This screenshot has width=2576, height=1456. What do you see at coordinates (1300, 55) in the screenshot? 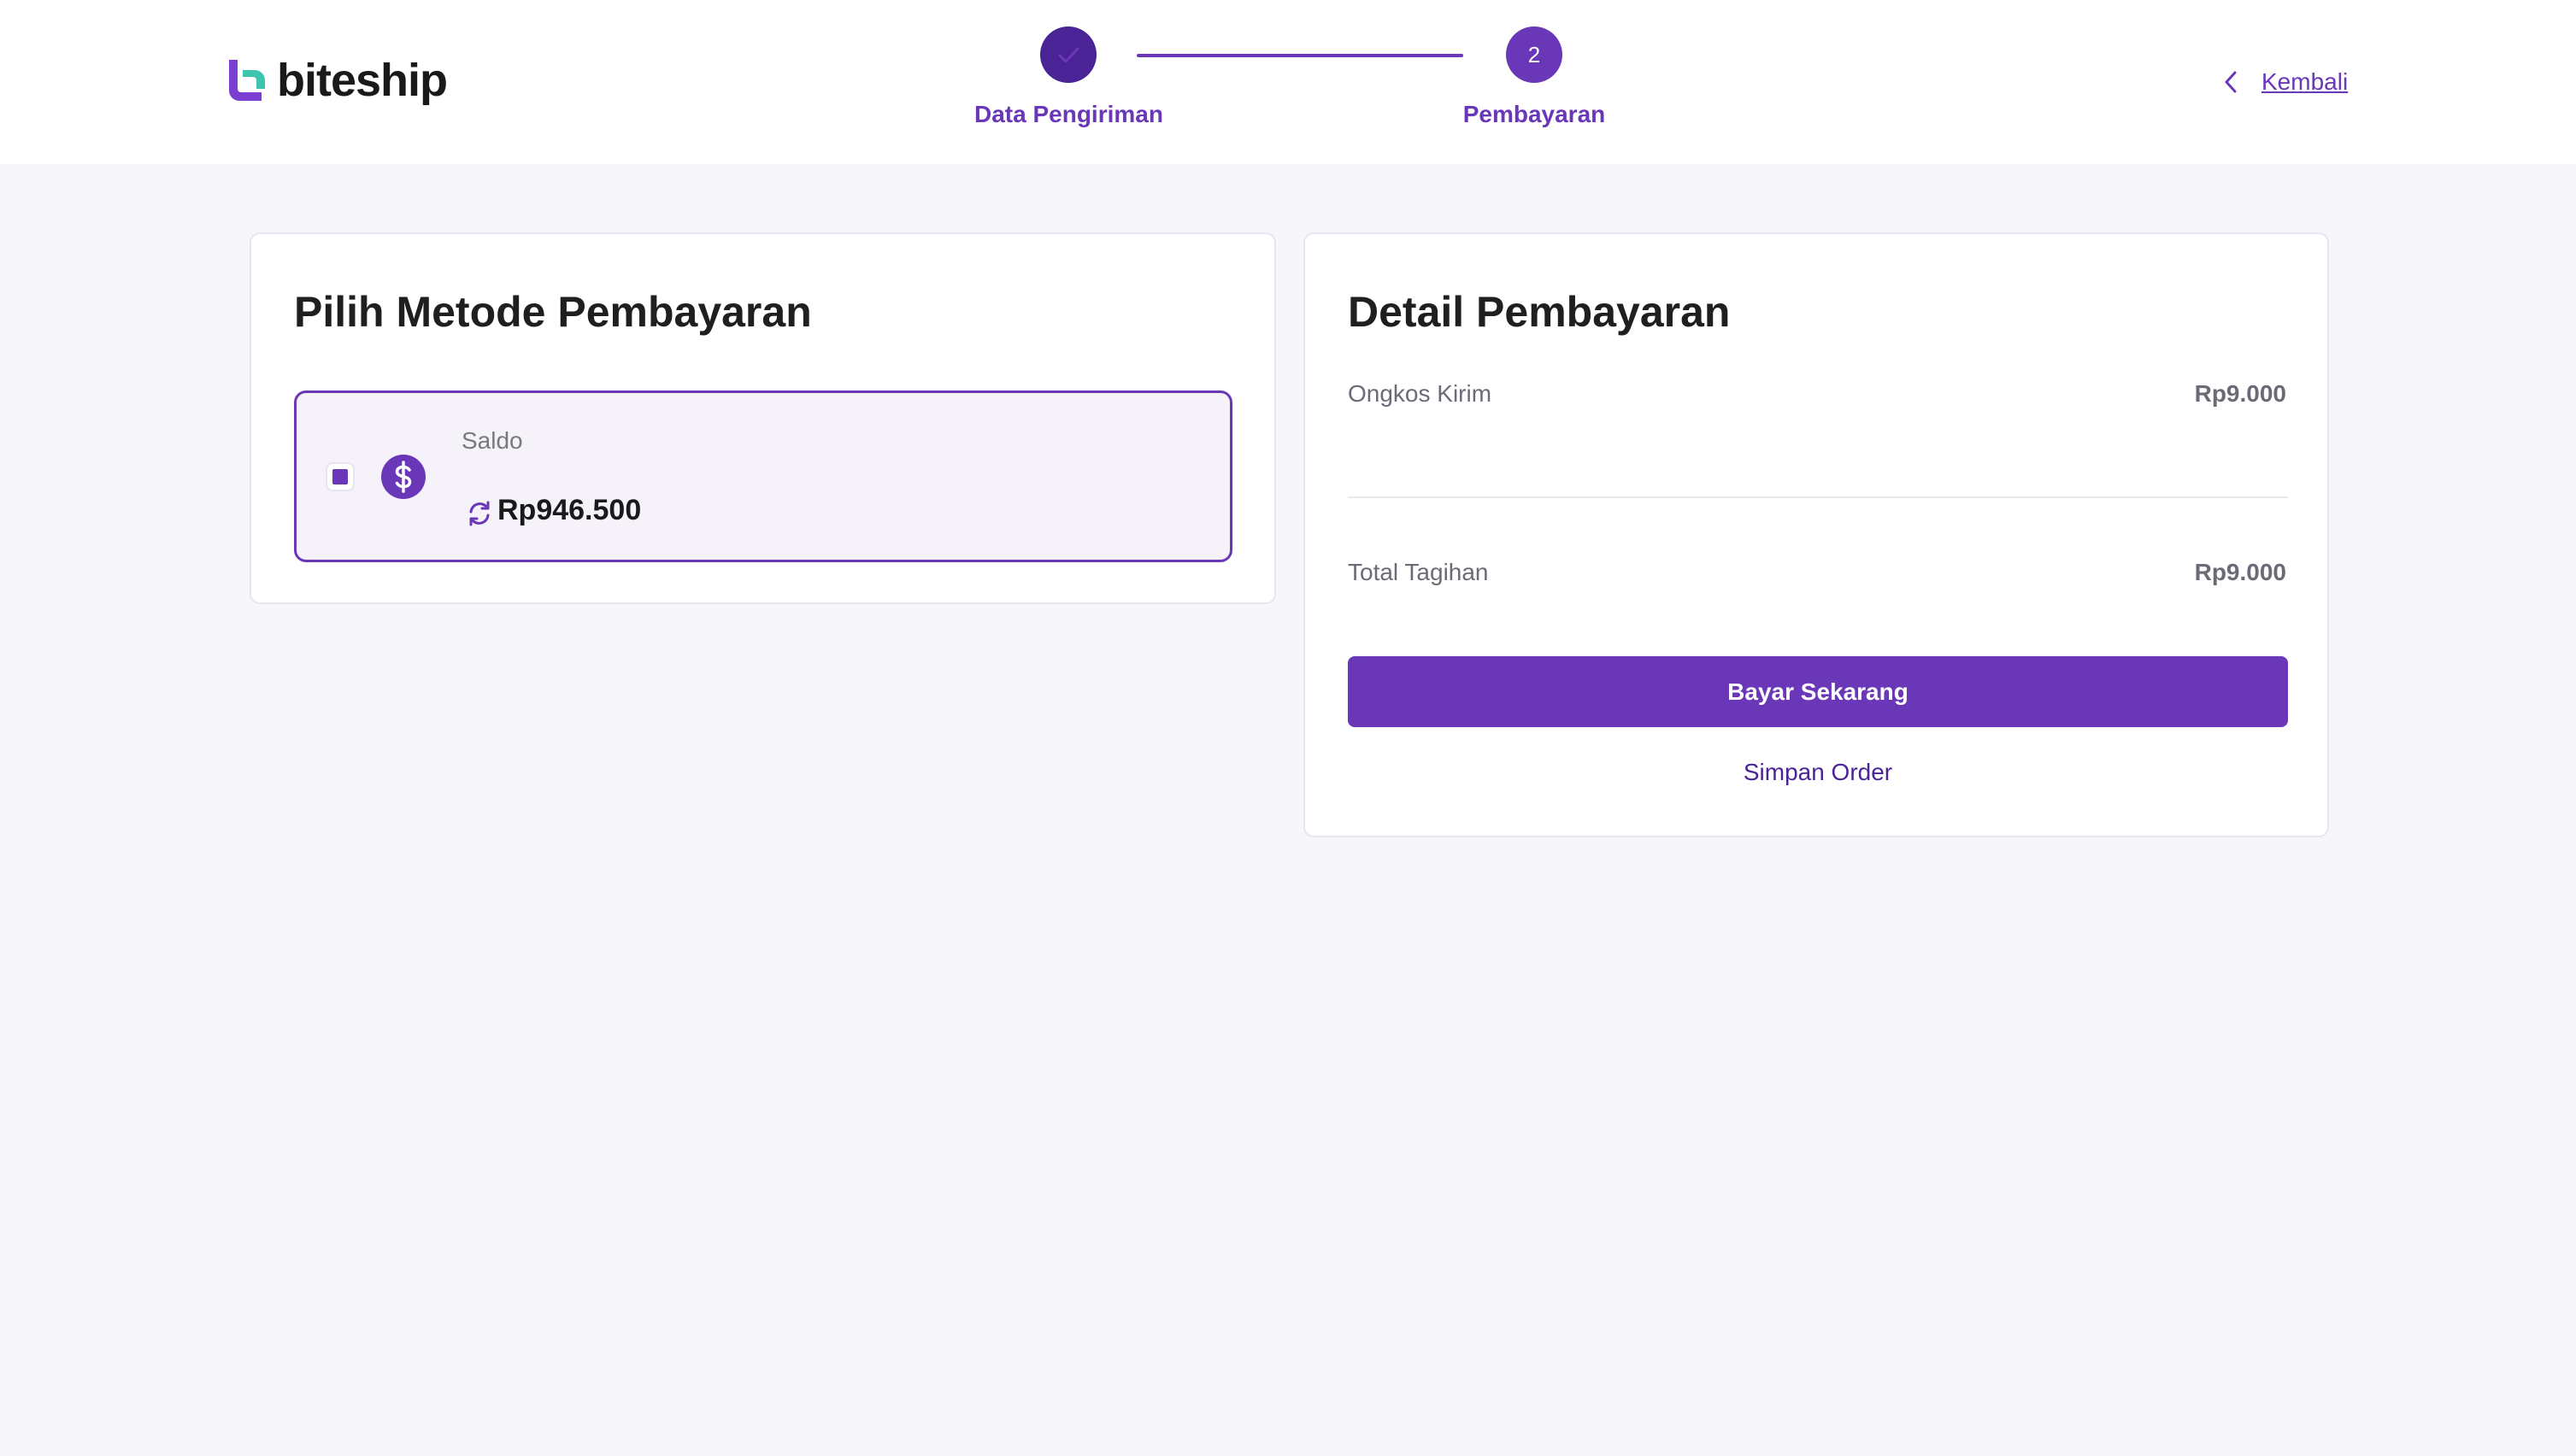
I see `step-connector-line` at bounding box center [1300, 55].